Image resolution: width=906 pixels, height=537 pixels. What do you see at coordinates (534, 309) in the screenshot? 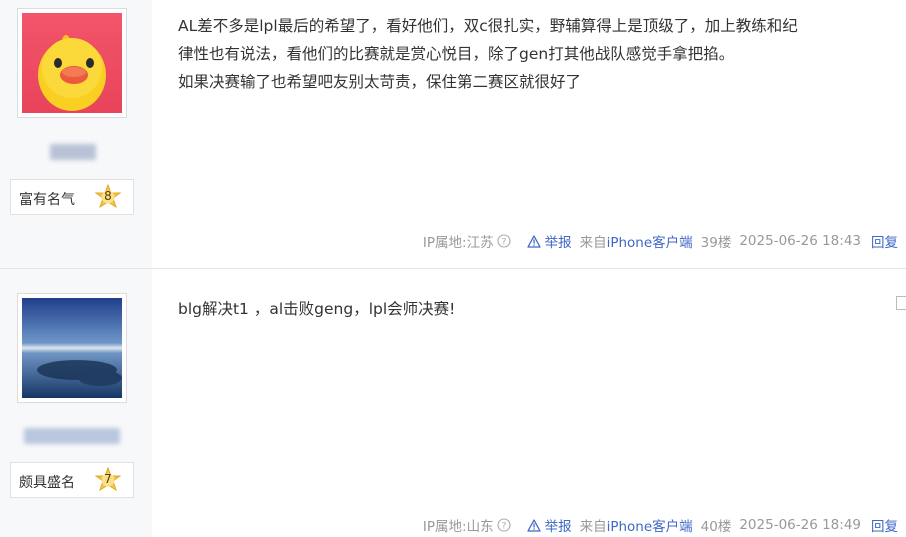
I see `post-content: blg解决t1 ，al击败geng，lpl会师决赛!` at bounding box center [534, 309].